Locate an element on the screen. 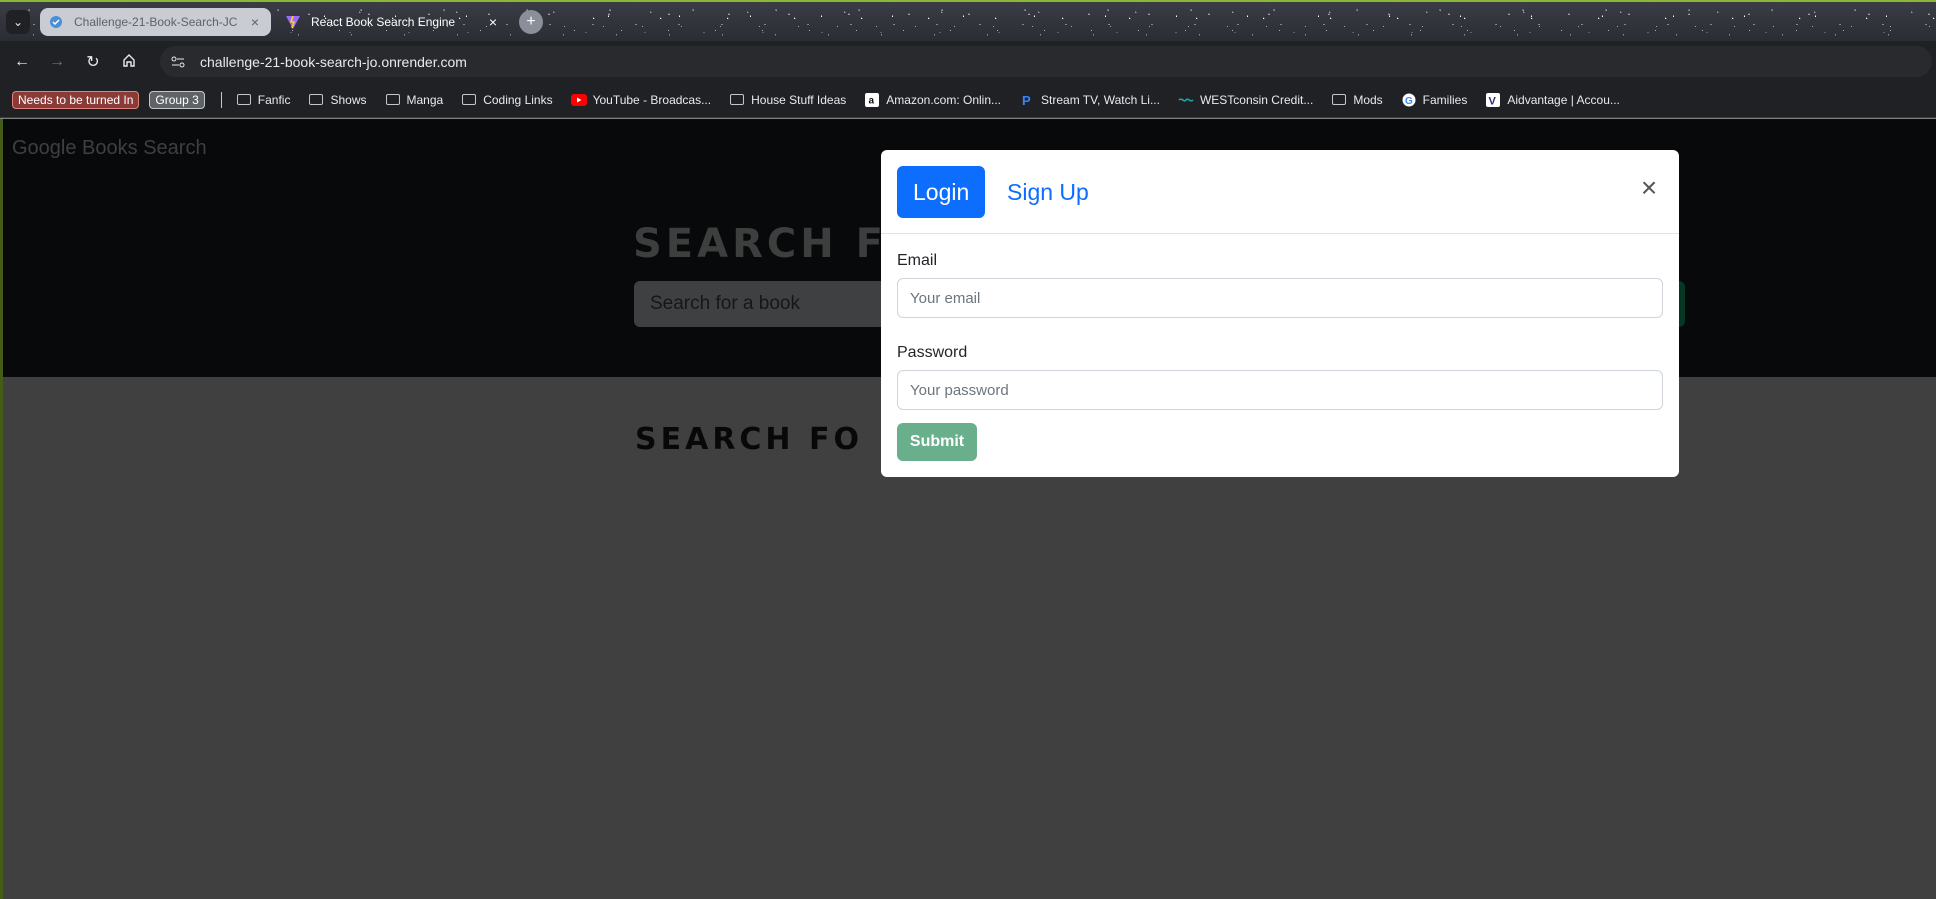 The width and height of the screenshot is (1936, 899). bookmark-coding-links: Coding Links is located at coordinates (507, 100).